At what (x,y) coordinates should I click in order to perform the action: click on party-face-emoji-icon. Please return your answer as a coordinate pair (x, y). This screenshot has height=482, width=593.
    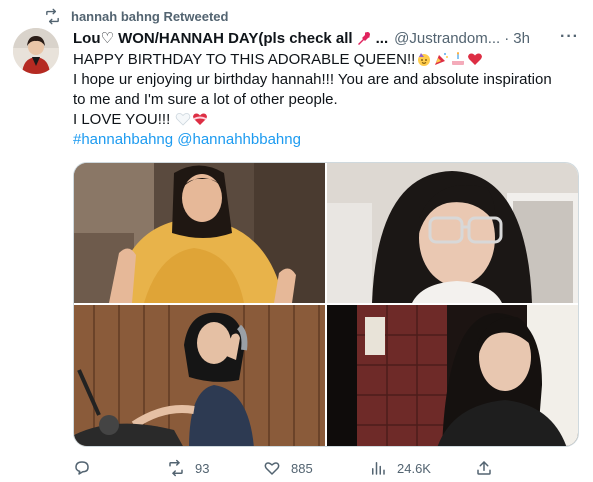
    Looking at the image, I should click on (424, 59).